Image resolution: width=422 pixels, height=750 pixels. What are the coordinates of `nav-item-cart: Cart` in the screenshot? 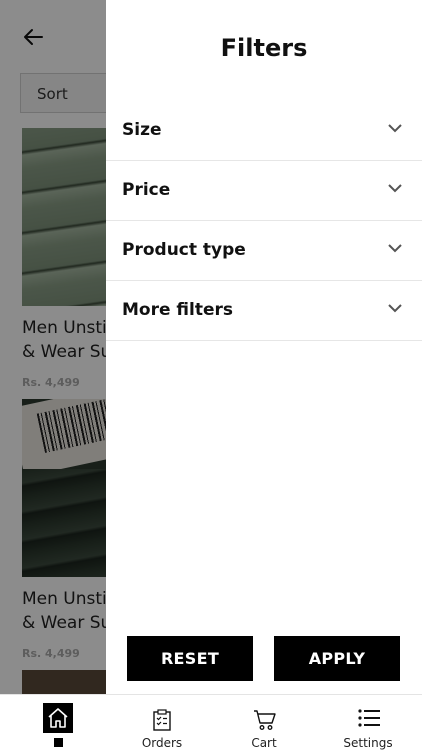 It's located at (264, 722).